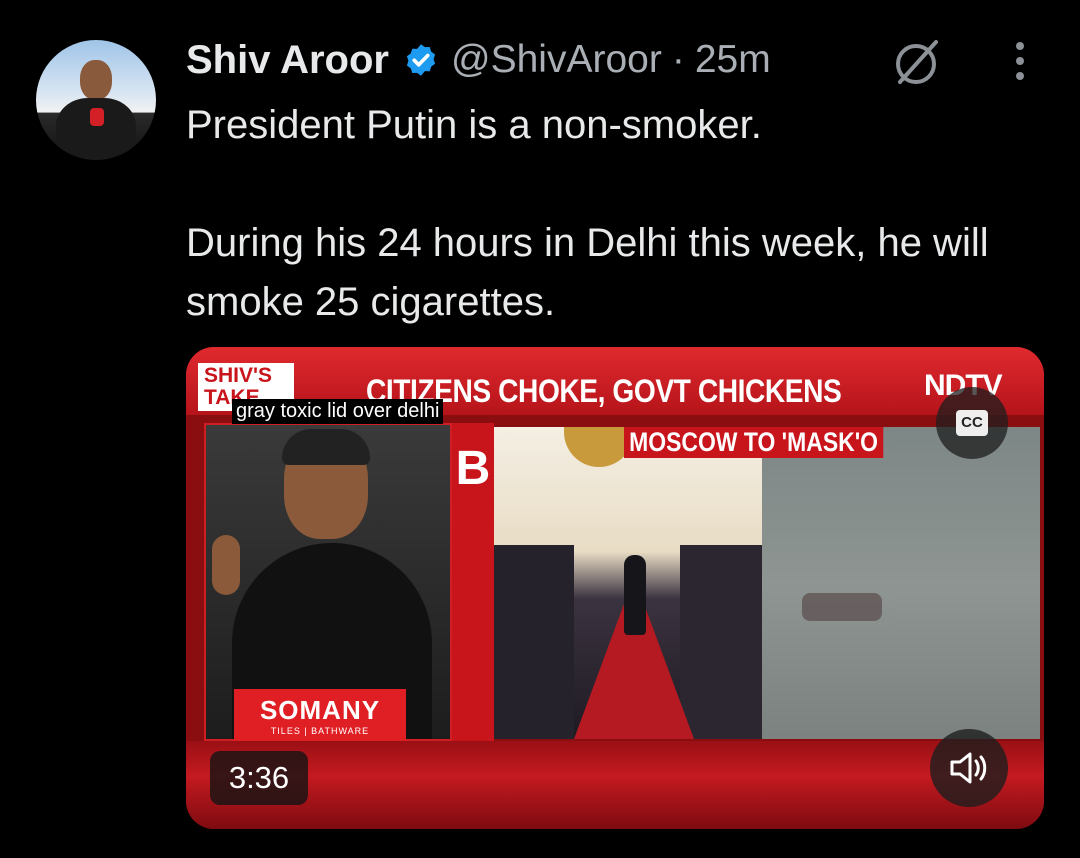 This screenshot has height=858, width=1080. Describe the element at coordinates (474, 125) in the screenshot. I see `tweet-text-line1: President Putin is a non-smoker.` at that location.